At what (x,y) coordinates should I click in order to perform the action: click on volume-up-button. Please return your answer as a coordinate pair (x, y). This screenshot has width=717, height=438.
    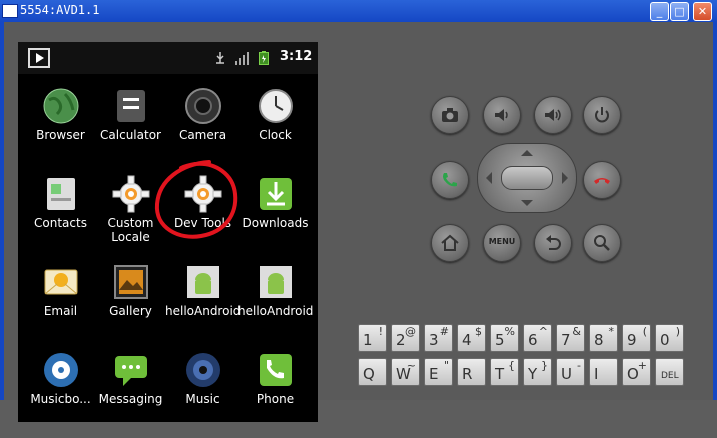
    Looking at the image, I should click on (553, 115).